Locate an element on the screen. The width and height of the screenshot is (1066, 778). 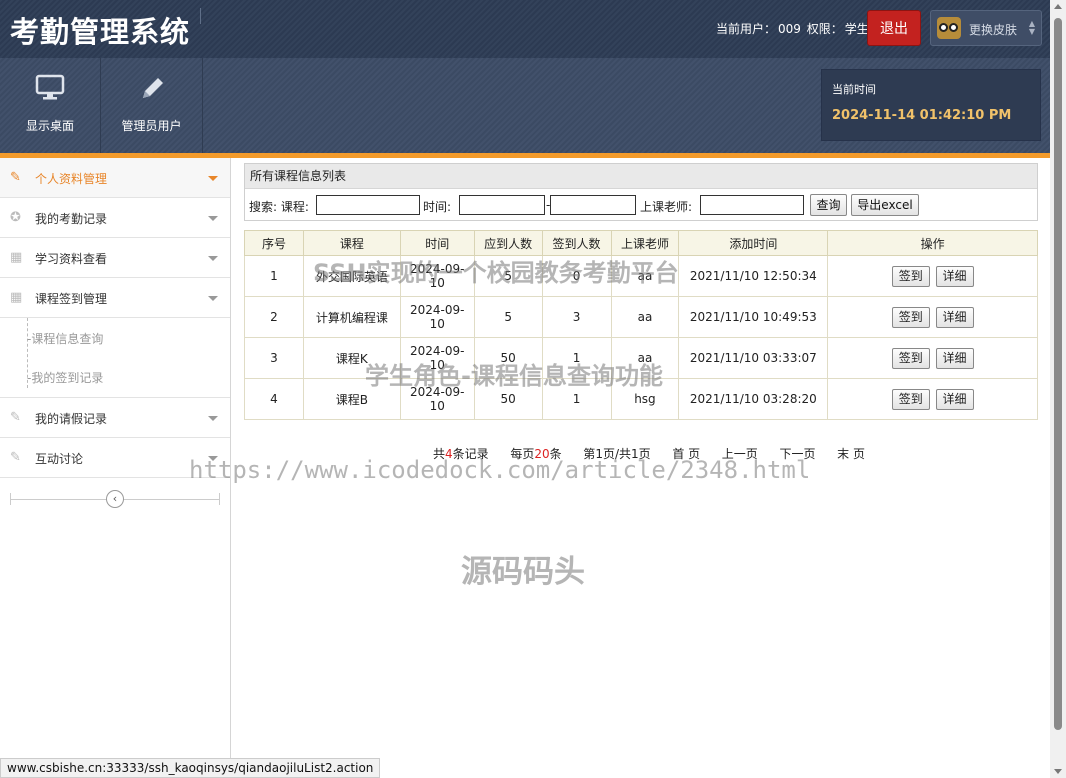
admin-user-button: 管理员用户 is located at coordinates (152, 105).